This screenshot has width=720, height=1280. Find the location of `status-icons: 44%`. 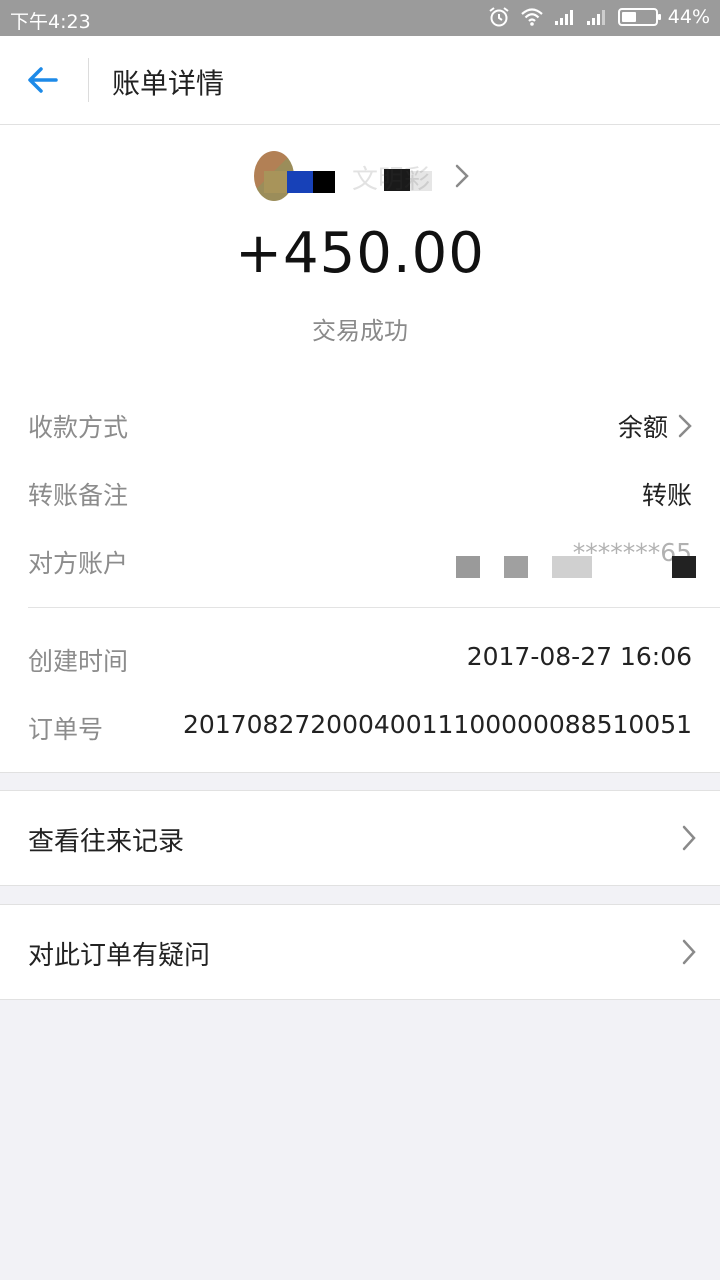

status-icons: 44% is located at coordinates (599, 17).